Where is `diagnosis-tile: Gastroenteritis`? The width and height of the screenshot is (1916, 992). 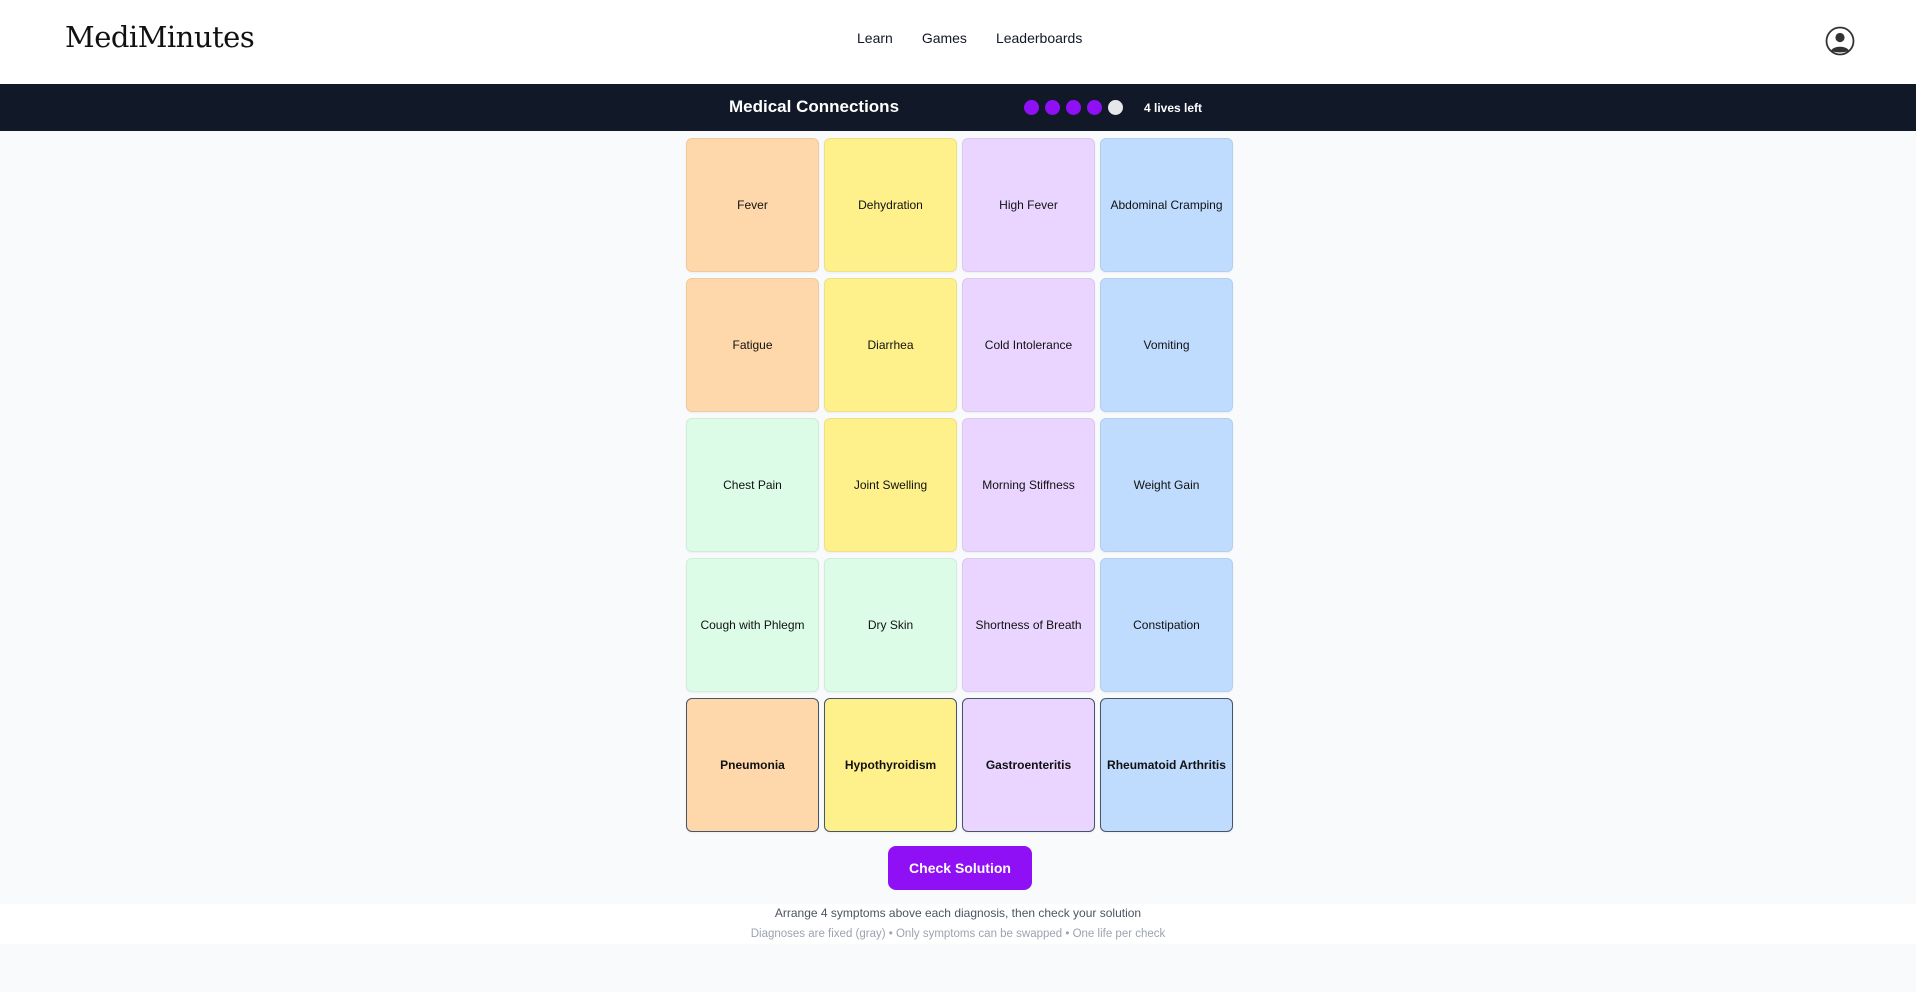 diagnosis-tile: Gastroenteritis is located at coordinates (1028, 765).